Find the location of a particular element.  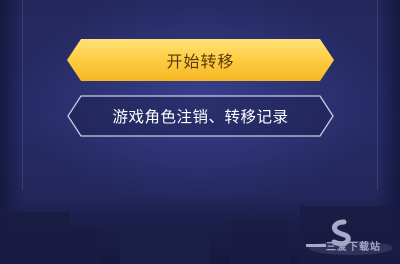

transfer-records-button: 游戏角色注销、转移记录 is located at coordinates (200, 116).